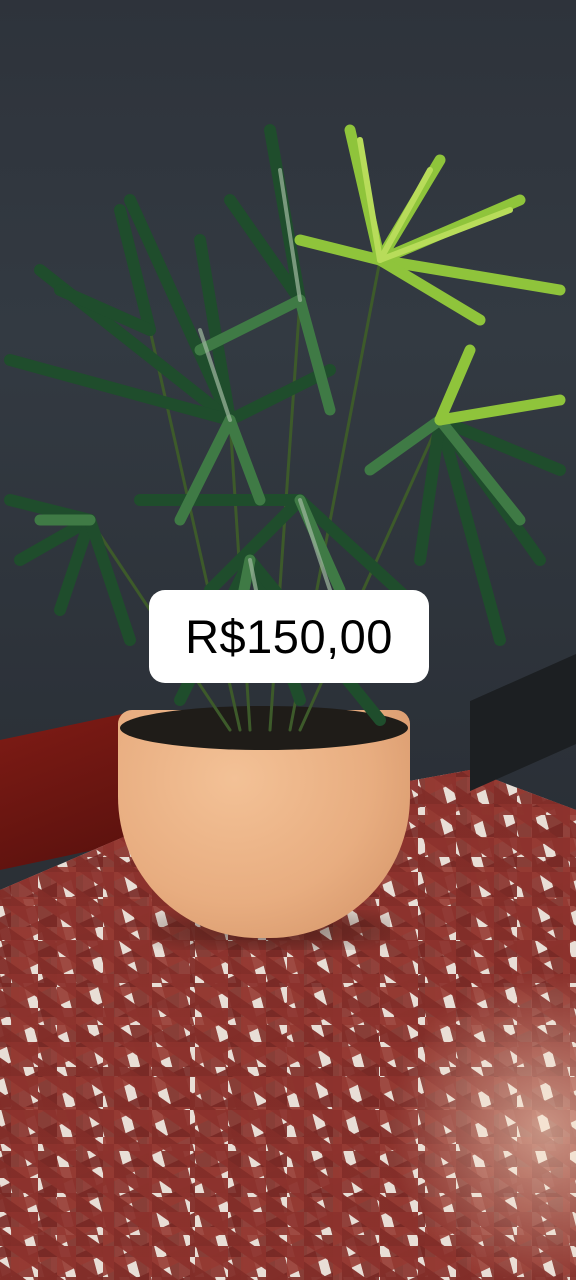 The height and width of the screenshot is (1280, 576). I want to click on price-text: R$150,00, so click(289, 636).